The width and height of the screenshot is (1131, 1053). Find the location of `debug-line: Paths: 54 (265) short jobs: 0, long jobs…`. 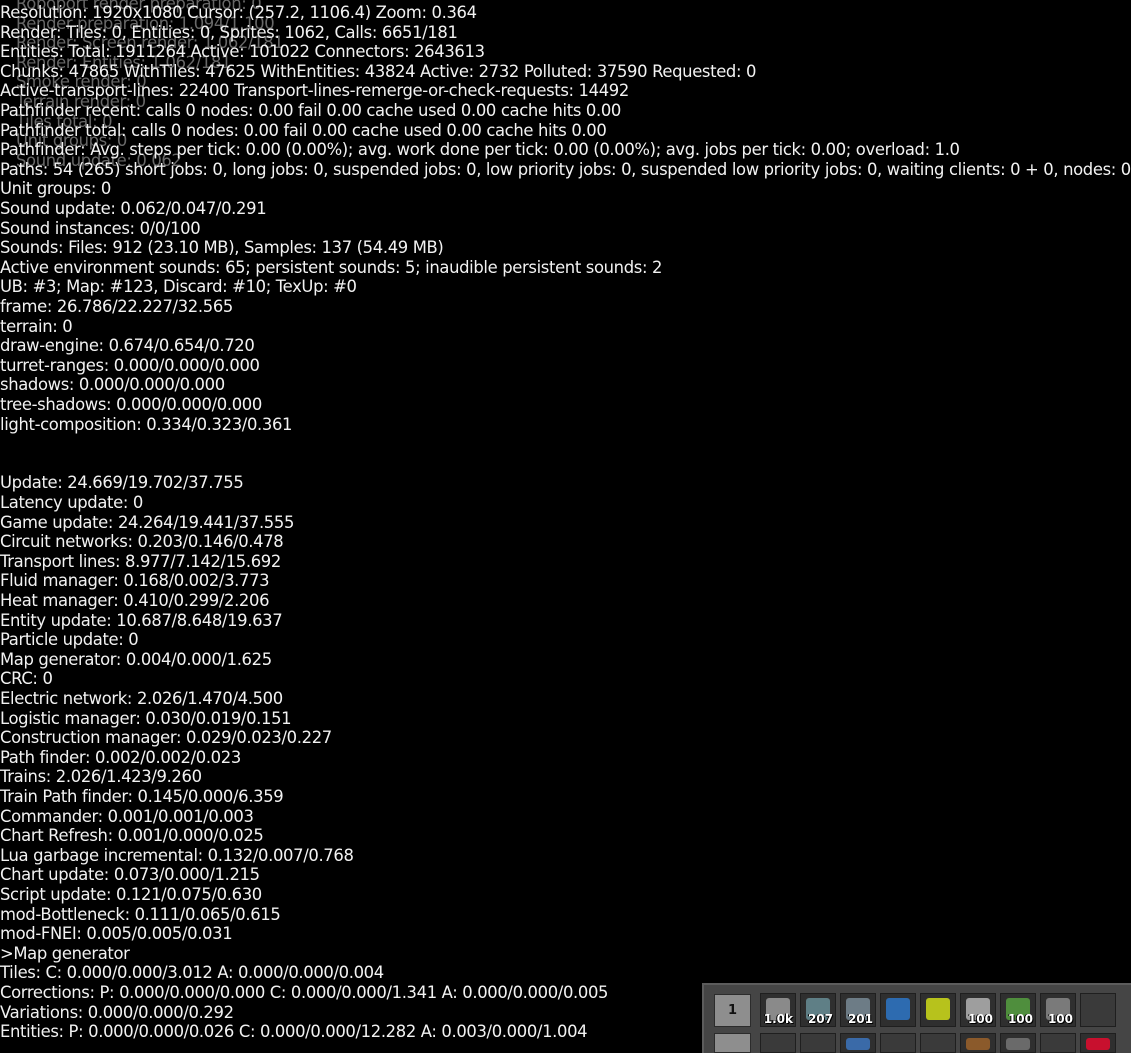

debug-line: Paths: 54 (265) short jobs: 0, long jobs… is located at coordinates (565, 169).